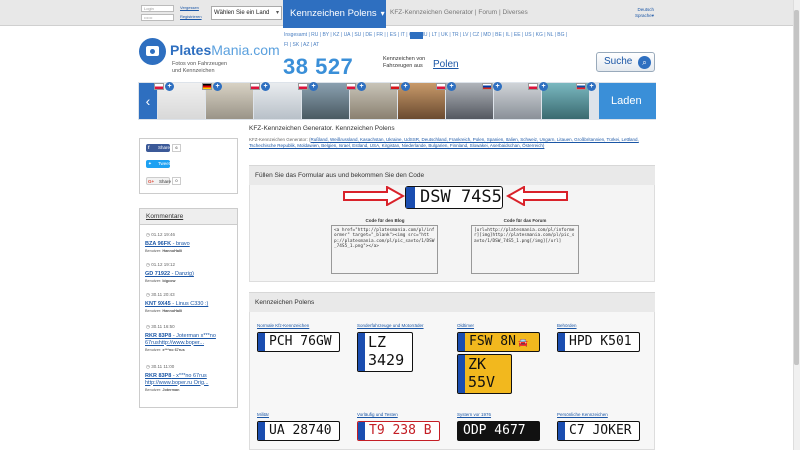  I want to click on plate-text: LZ 3429, so click(386, 351).